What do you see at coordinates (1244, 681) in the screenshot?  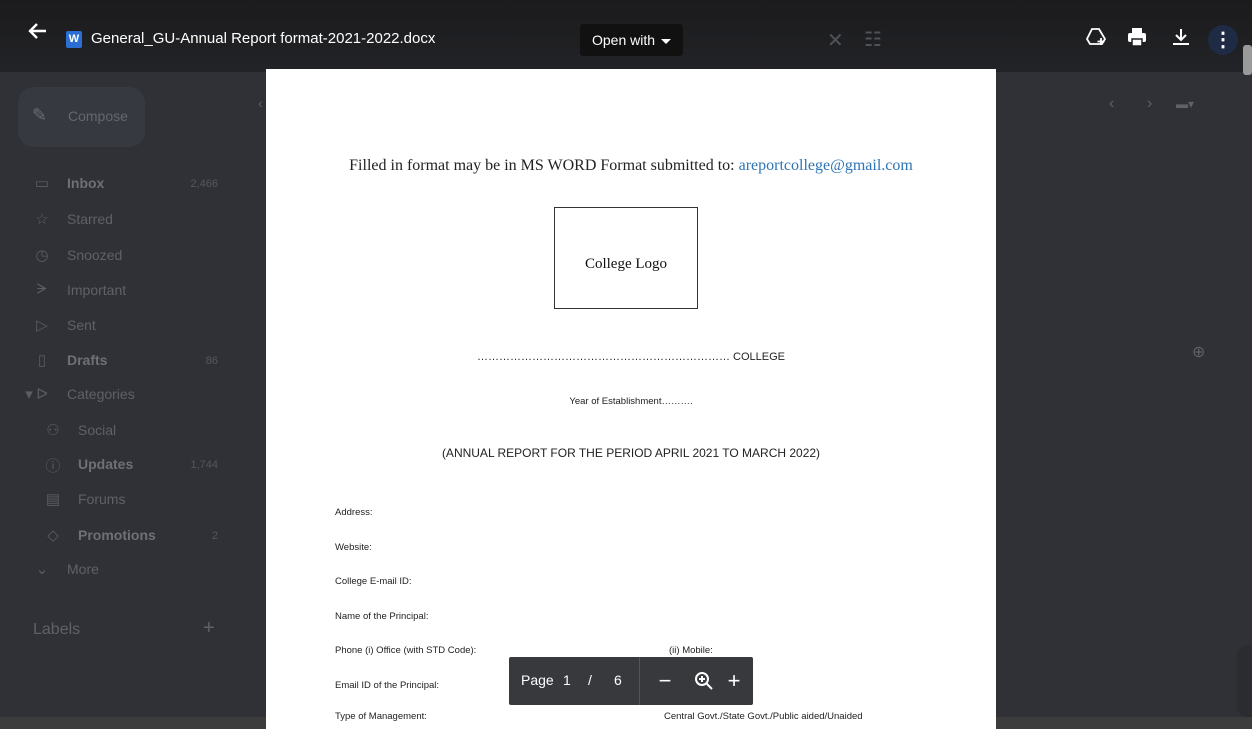 I see `side-panel-handle` at bounding box center [1244, 681].